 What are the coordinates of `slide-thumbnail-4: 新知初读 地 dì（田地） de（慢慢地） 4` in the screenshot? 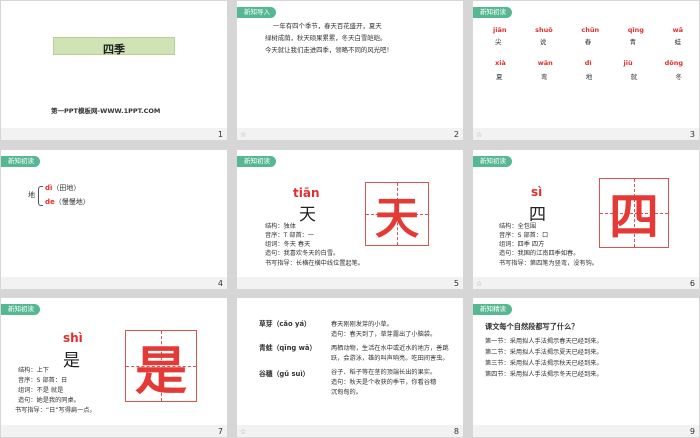 It's located at (114, 219).